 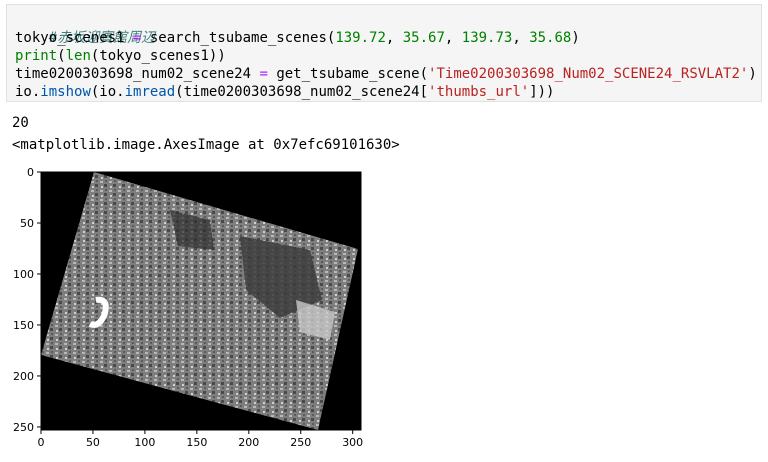 What do you see at coordinates (248, 442) in the screenshot?
I see `x-tick-label: 200` at bounding box center [248, 442].